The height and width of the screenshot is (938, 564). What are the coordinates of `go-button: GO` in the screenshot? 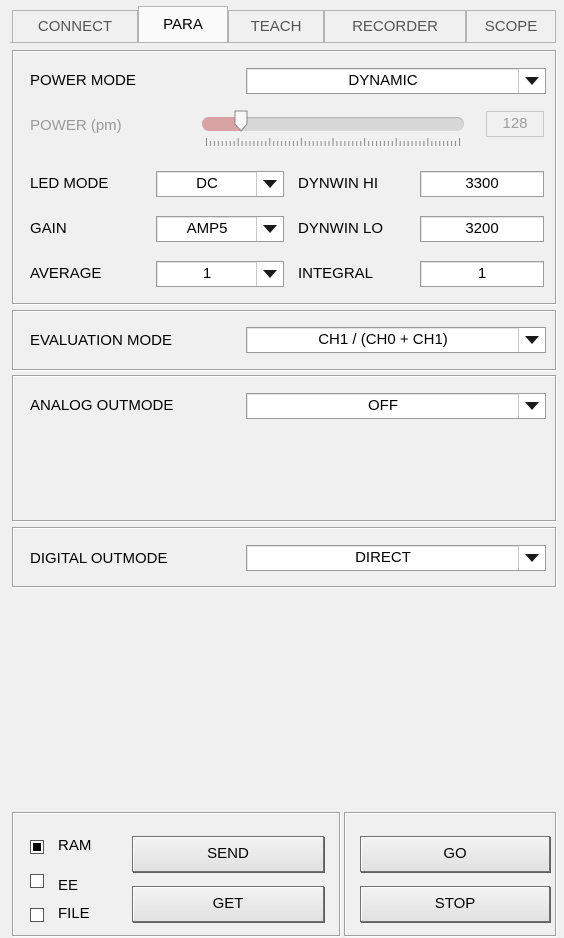 It's located at (455, 854).